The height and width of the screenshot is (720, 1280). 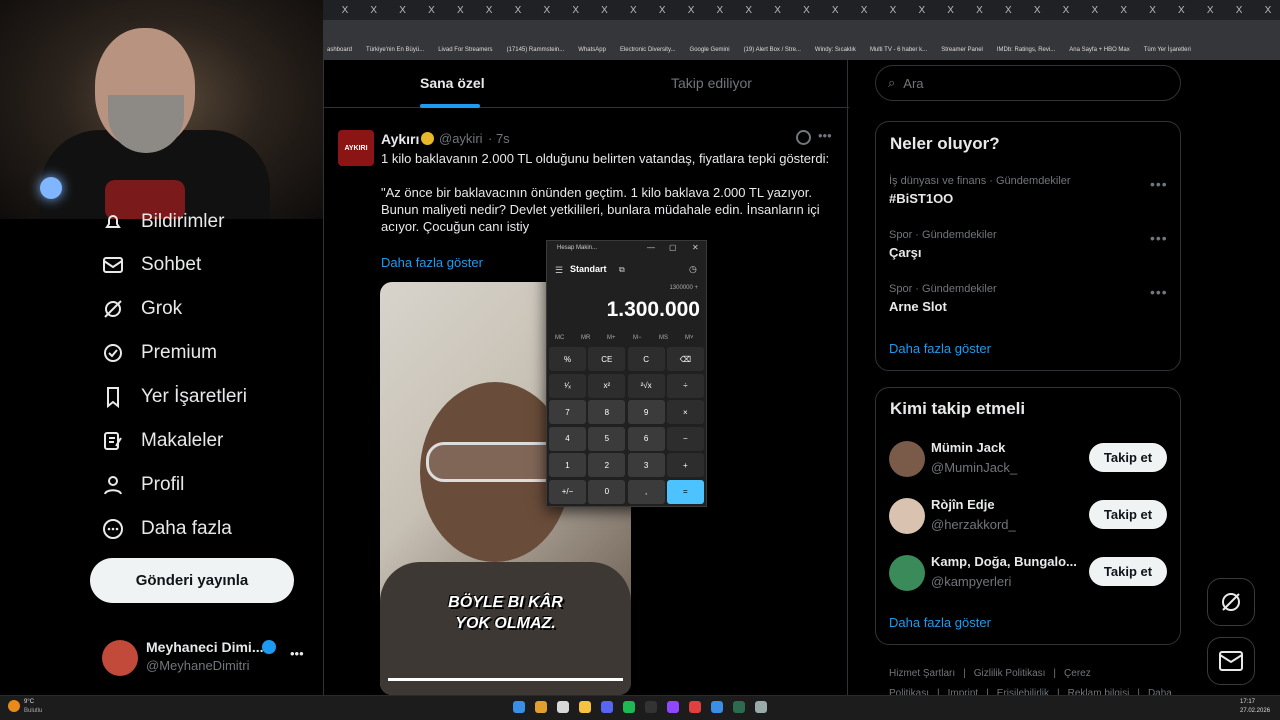 I want to click on follow-name: Ròjîn Edje, so click(x=963, y=504).